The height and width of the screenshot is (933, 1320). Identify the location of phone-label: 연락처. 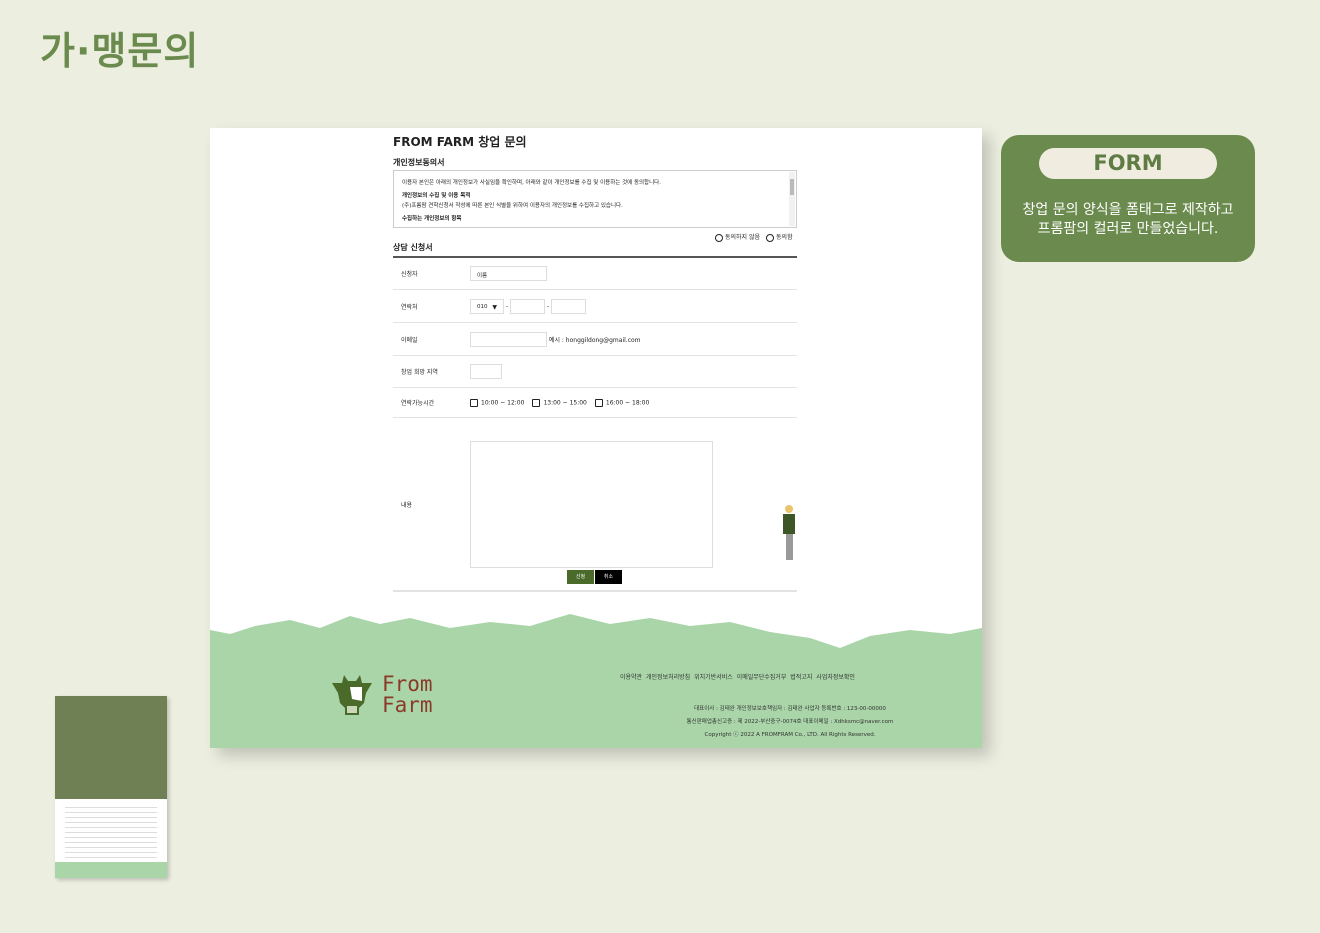
(409, 307).